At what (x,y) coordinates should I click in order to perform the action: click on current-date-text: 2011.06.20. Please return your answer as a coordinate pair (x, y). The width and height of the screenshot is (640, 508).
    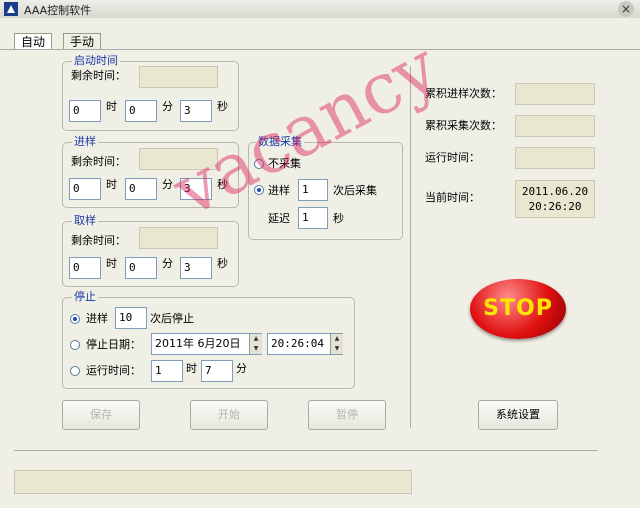
    Looking at the image, I should click on (555, 191).